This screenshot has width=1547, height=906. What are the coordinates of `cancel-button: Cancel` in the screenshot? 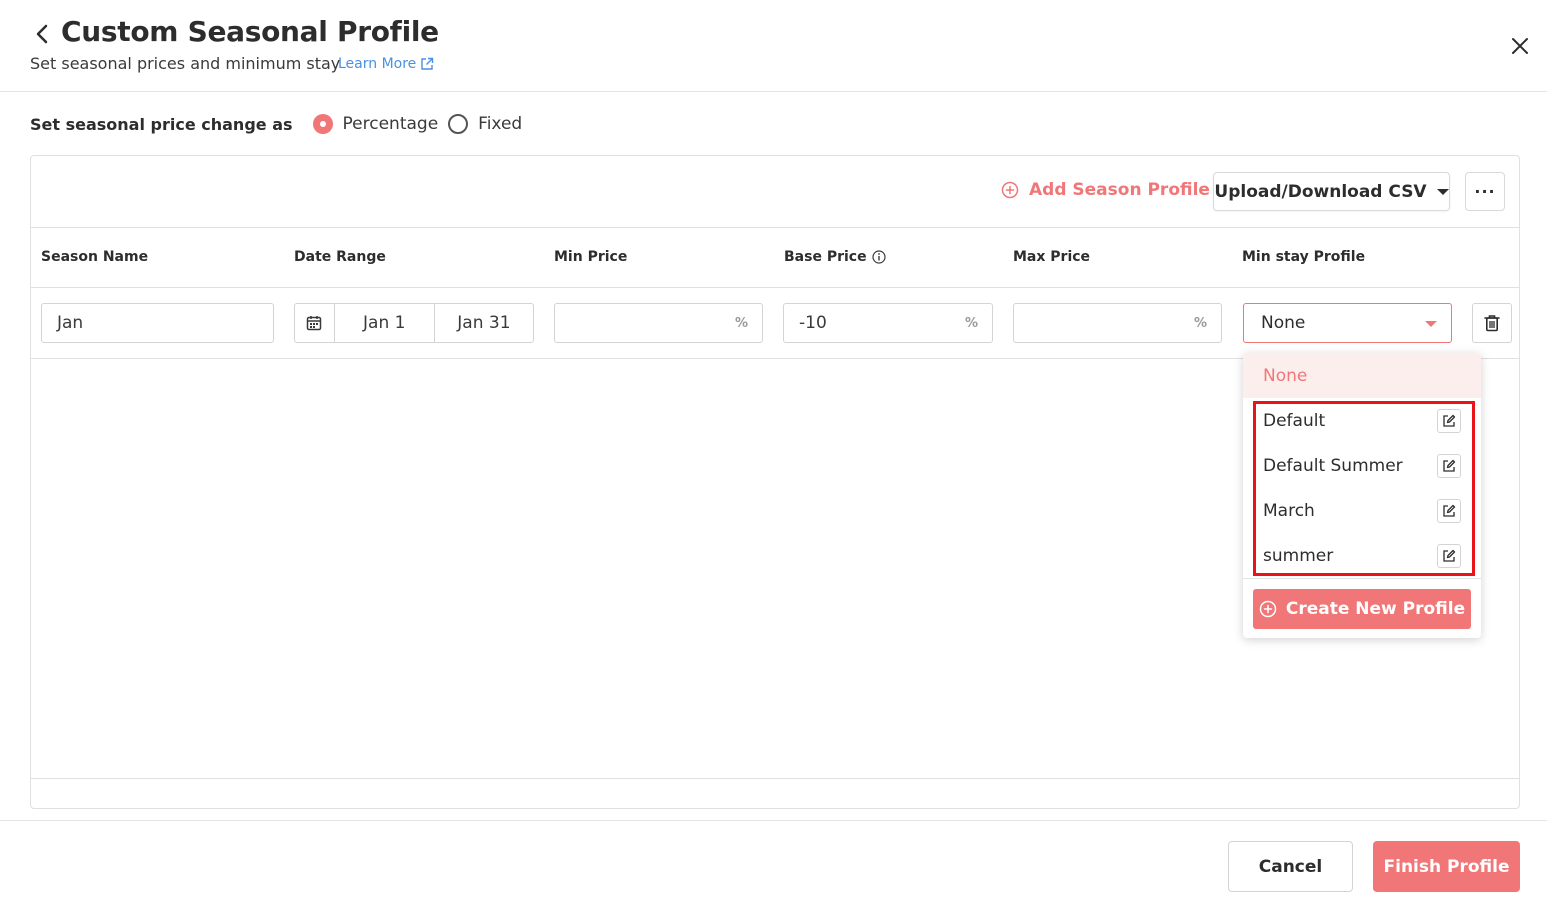 It's located at (1290, 866).